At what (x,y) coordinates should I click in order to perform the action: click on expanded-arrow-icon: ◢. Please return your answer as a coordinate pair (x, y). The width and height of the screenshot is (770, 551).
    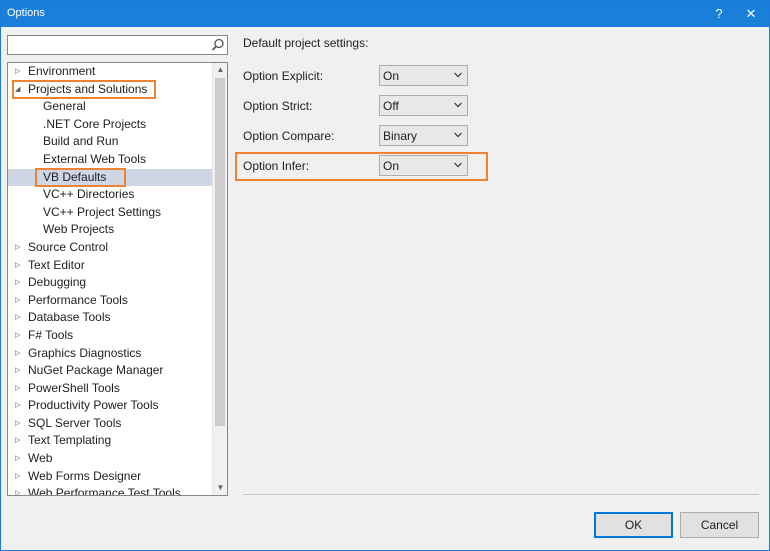
    Looking at the image, I should click on (20, 90).